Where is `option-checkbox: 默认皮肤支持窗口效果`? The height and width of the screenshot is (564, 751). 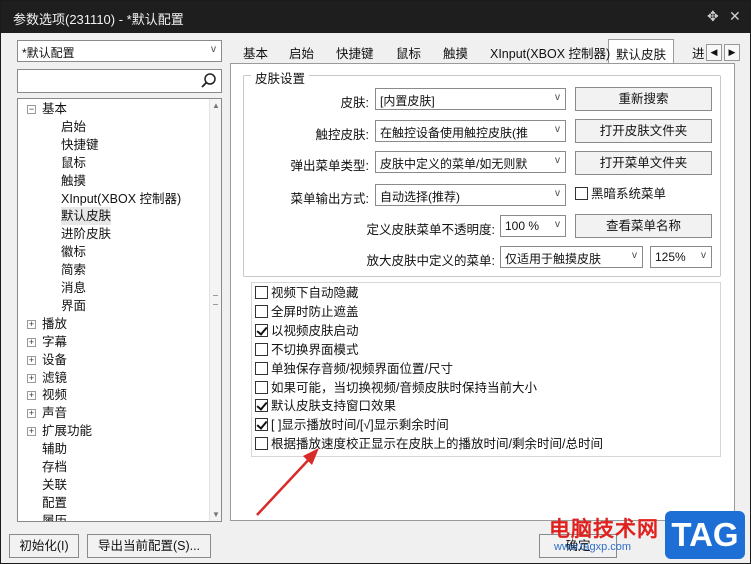
option-checkbox: 默认皮肤支持窗口效果 is located at coordinates (325, 407).